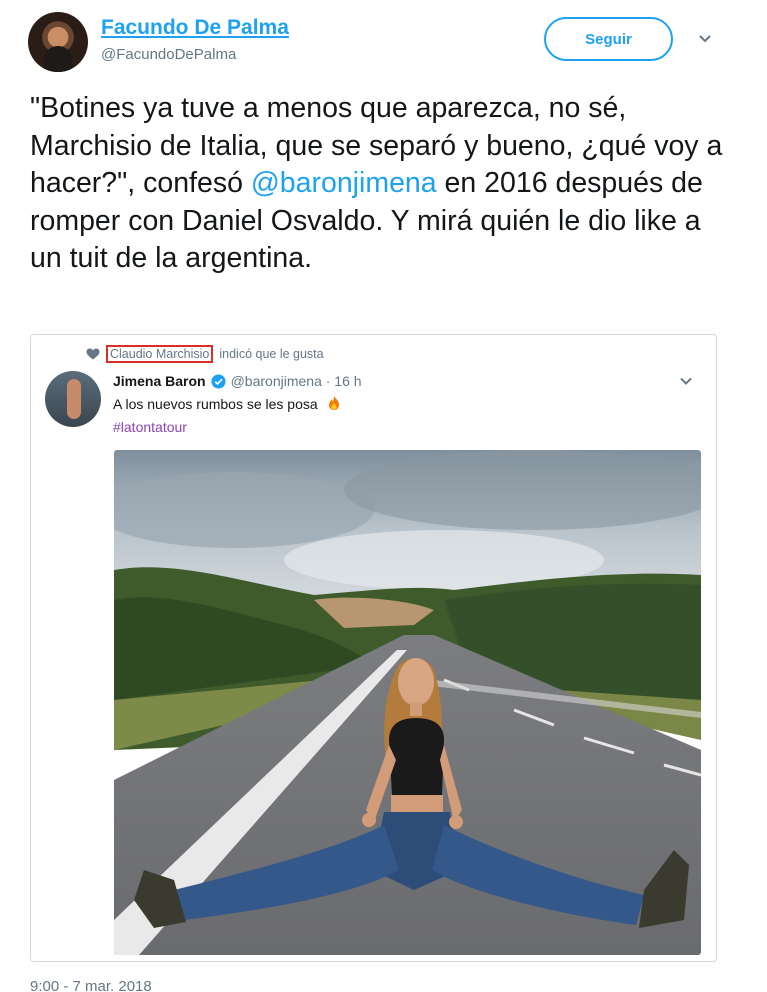 The image size is (767, 992). Describe the element at coordinates (608, 39) in the screenshot. I see `follow-button: Seguir` at that location.